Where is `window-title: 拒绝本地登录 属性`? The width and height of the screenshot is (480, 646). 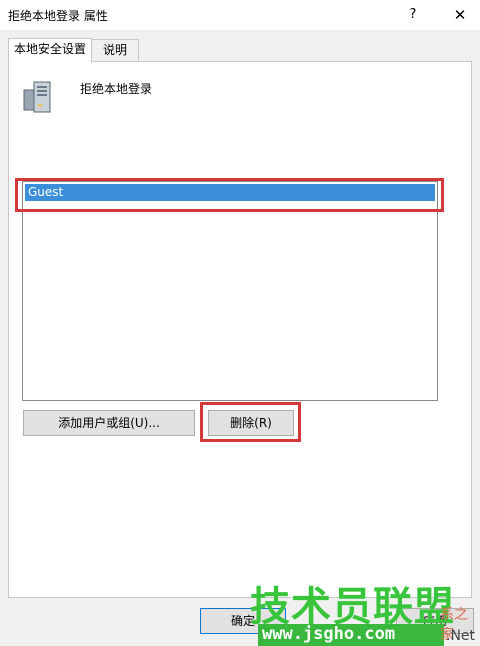 window-title: 拒绝本地登录 属性 is located at coordinates (58, 16).